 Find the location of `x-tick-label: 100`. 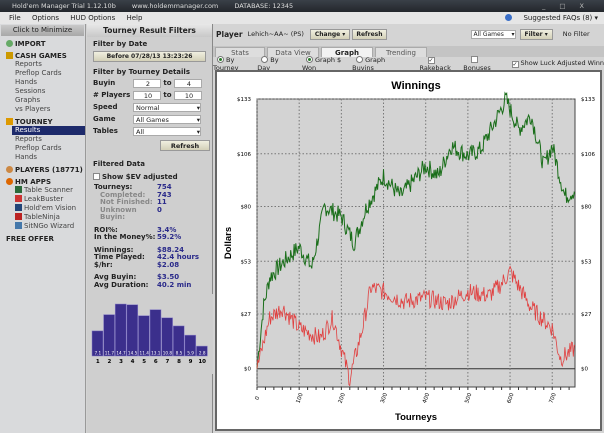

x-tick-label: 100 is located at coordinates (300, 398).